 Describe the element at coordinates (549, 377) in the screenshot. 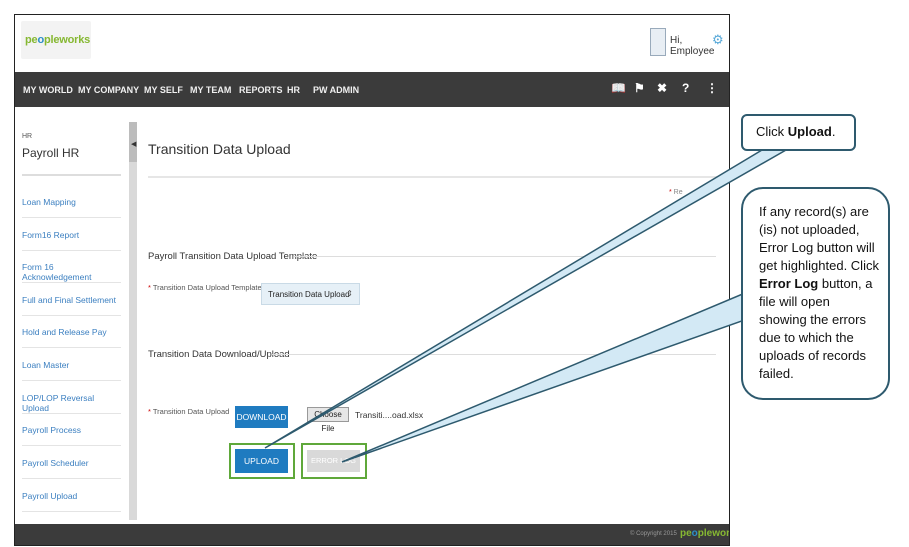

I see `error-callout-pointer` at that location.